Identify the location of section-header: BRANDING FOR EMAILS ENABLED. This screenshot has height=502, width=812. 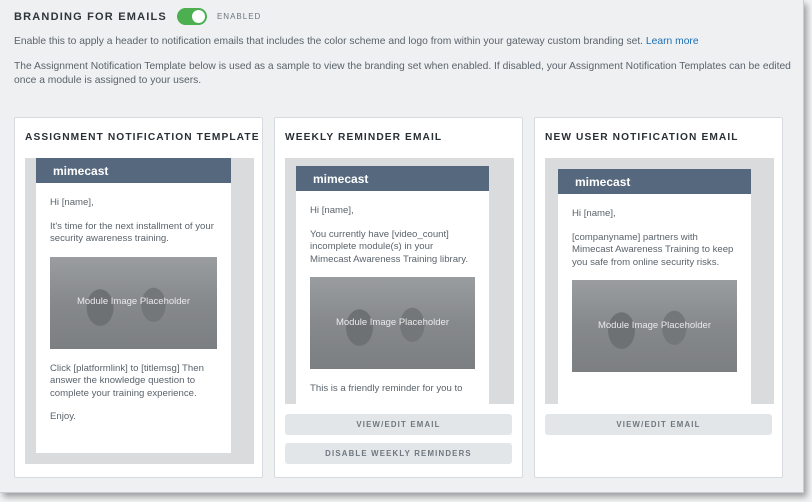
(137, 16).